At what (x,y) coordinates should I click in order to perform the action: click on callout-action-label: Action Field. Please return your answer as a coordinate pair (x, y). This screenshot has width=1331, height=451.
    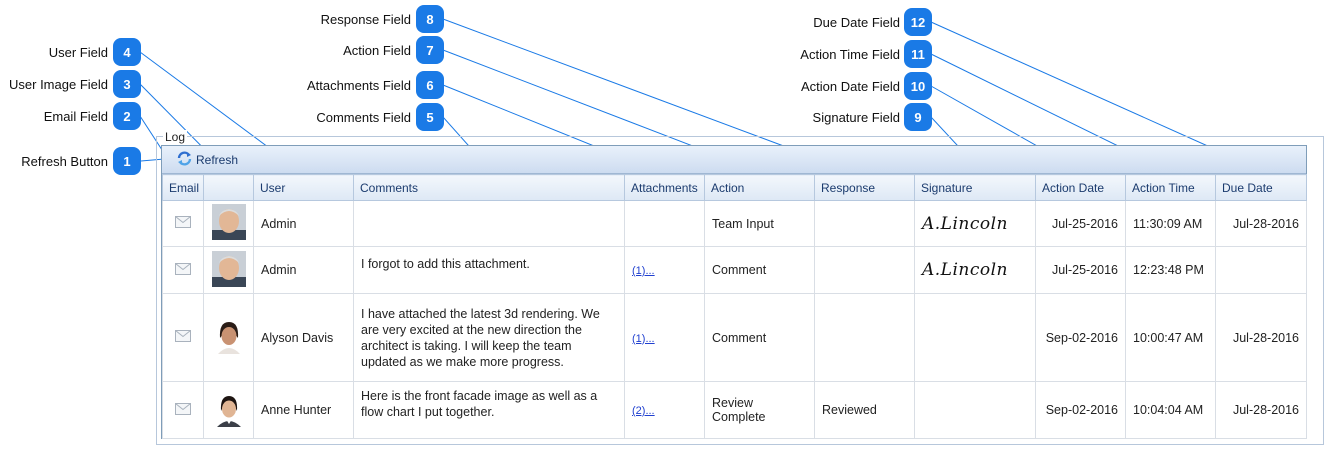
    Looking at the image, I should click on (377, 50).